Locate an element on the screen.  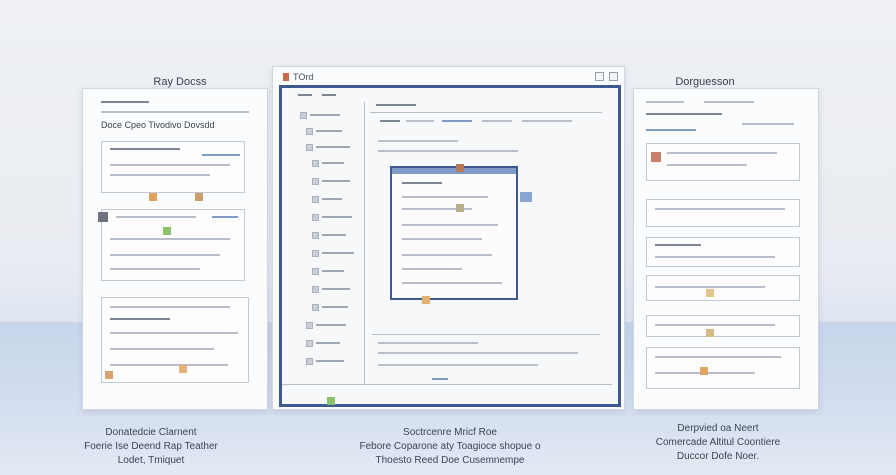
status-bar is located at coordinates (447, 384).